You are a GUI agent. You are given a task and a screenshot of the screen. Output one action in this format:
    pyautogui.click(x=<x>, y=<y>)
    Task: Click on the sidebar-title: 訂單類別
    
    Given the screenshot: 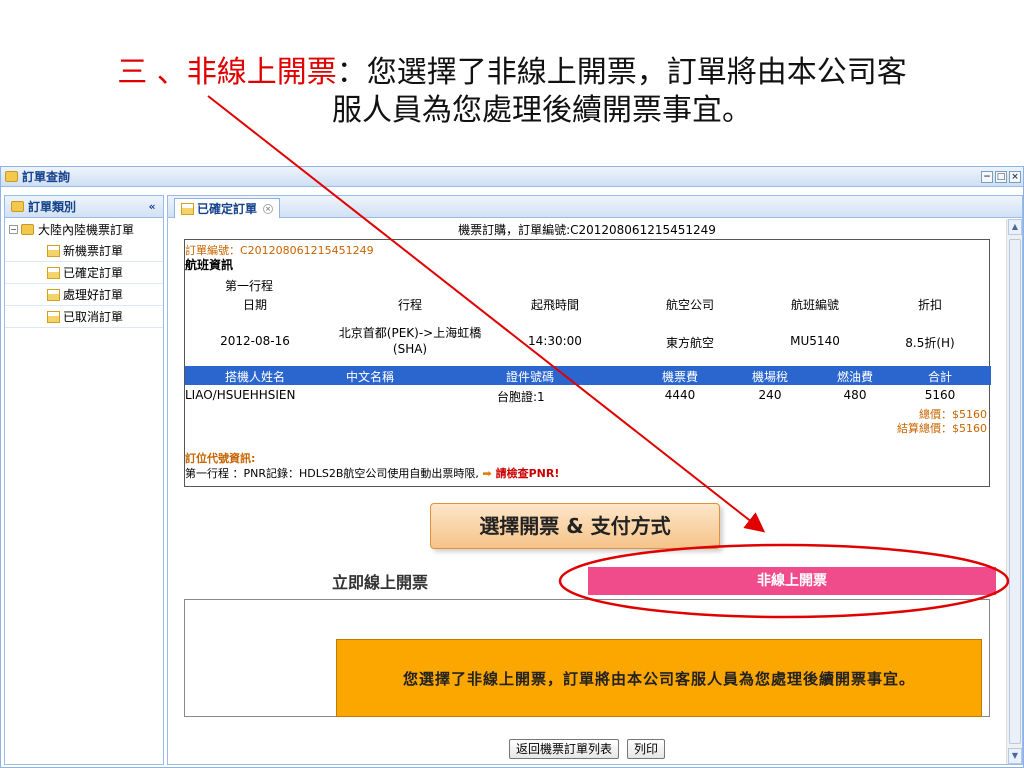 What is the action you would take?
    pyautogui.click(x=52, y=207)
    